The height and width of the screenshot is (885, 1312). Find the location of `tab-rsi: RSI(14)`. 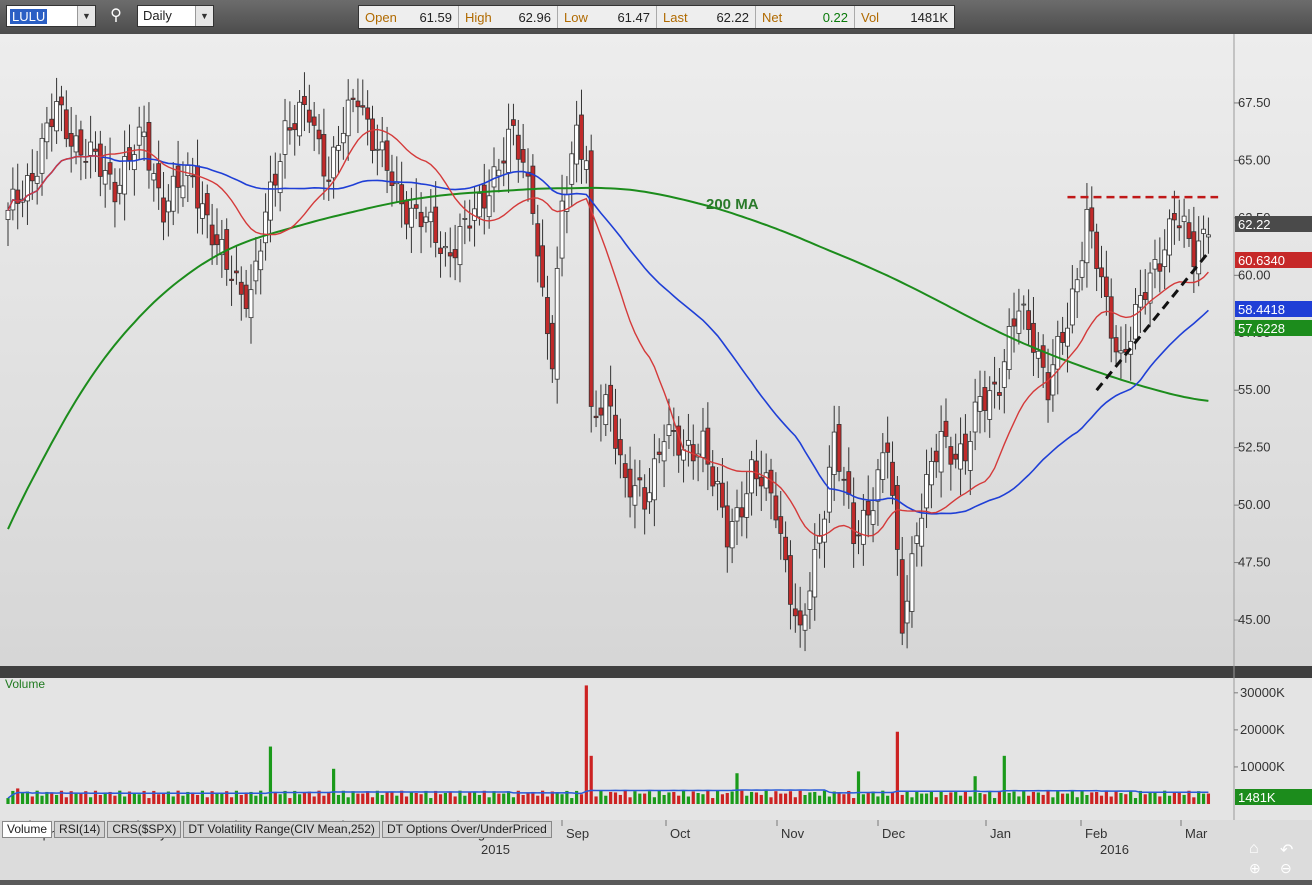

tab-rsi: RSI(14) is located at coordinates (80, 829).